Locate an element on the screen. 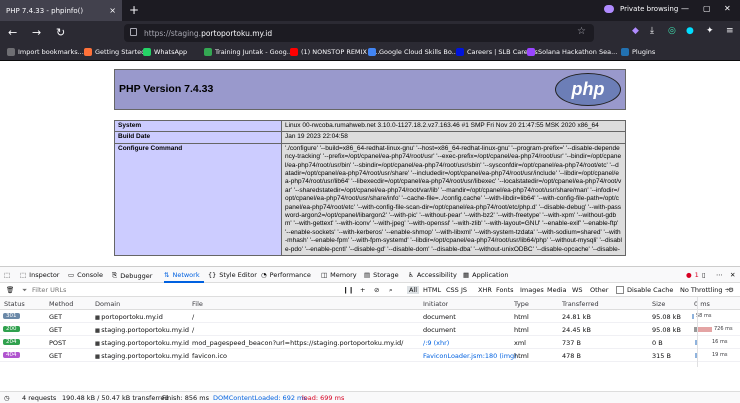 The height and width of the screenshot is (403, 740). devtools-tab-application: ▦ Application is located at coordinates (485, 275).